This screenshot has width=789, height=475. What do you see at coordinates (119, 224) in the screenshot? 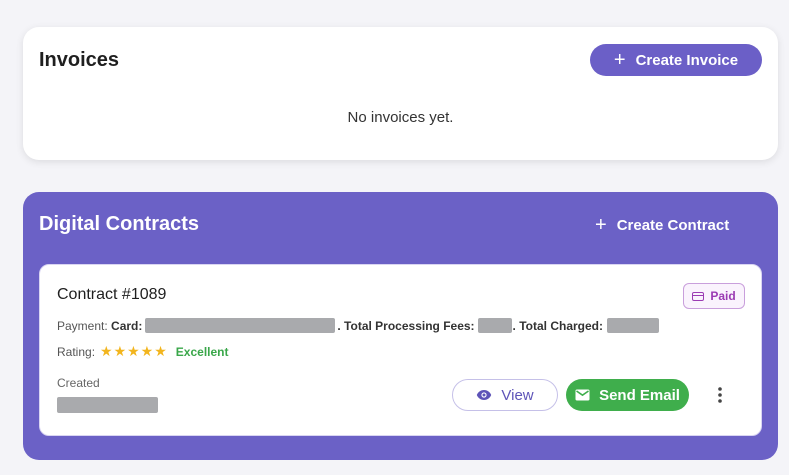
I see `contracts-title: Digital Contracts` at bounding box center [119, 224].